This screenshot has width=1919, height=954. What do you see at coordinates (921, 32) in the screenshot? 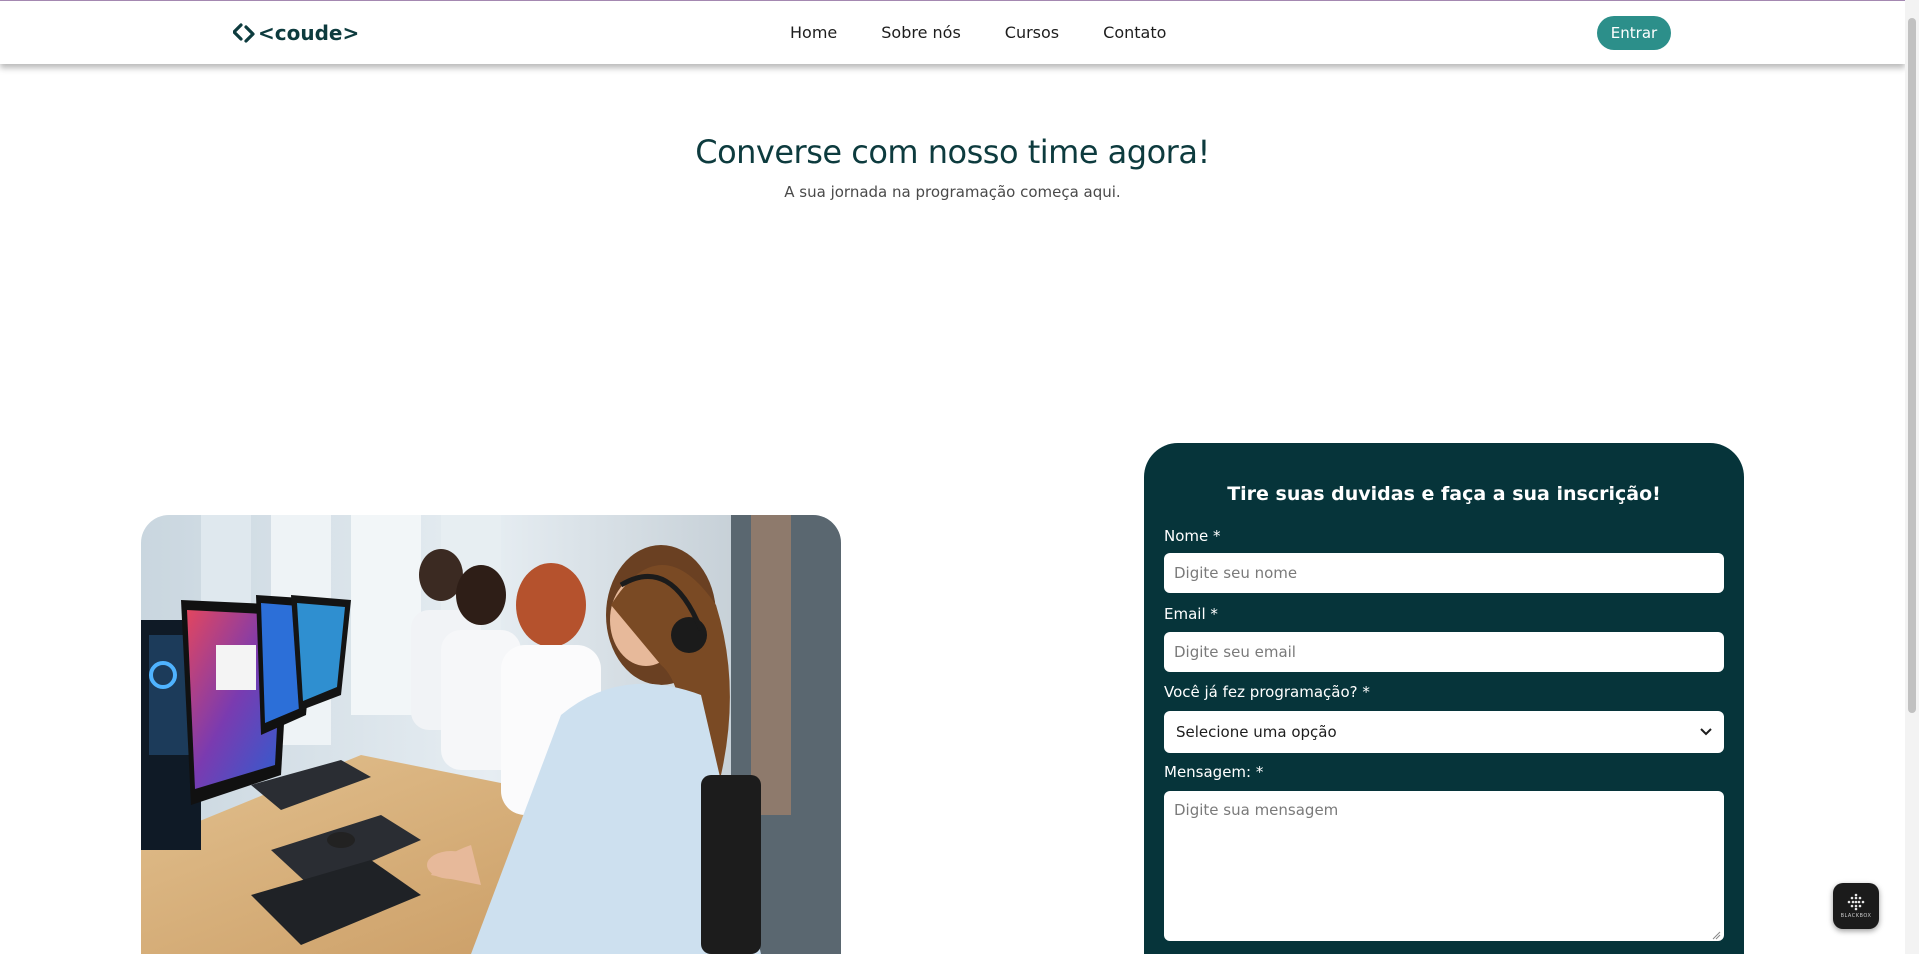
I see `nav-sobre-nos: Sobre nós` at bounding box center [921, 32].